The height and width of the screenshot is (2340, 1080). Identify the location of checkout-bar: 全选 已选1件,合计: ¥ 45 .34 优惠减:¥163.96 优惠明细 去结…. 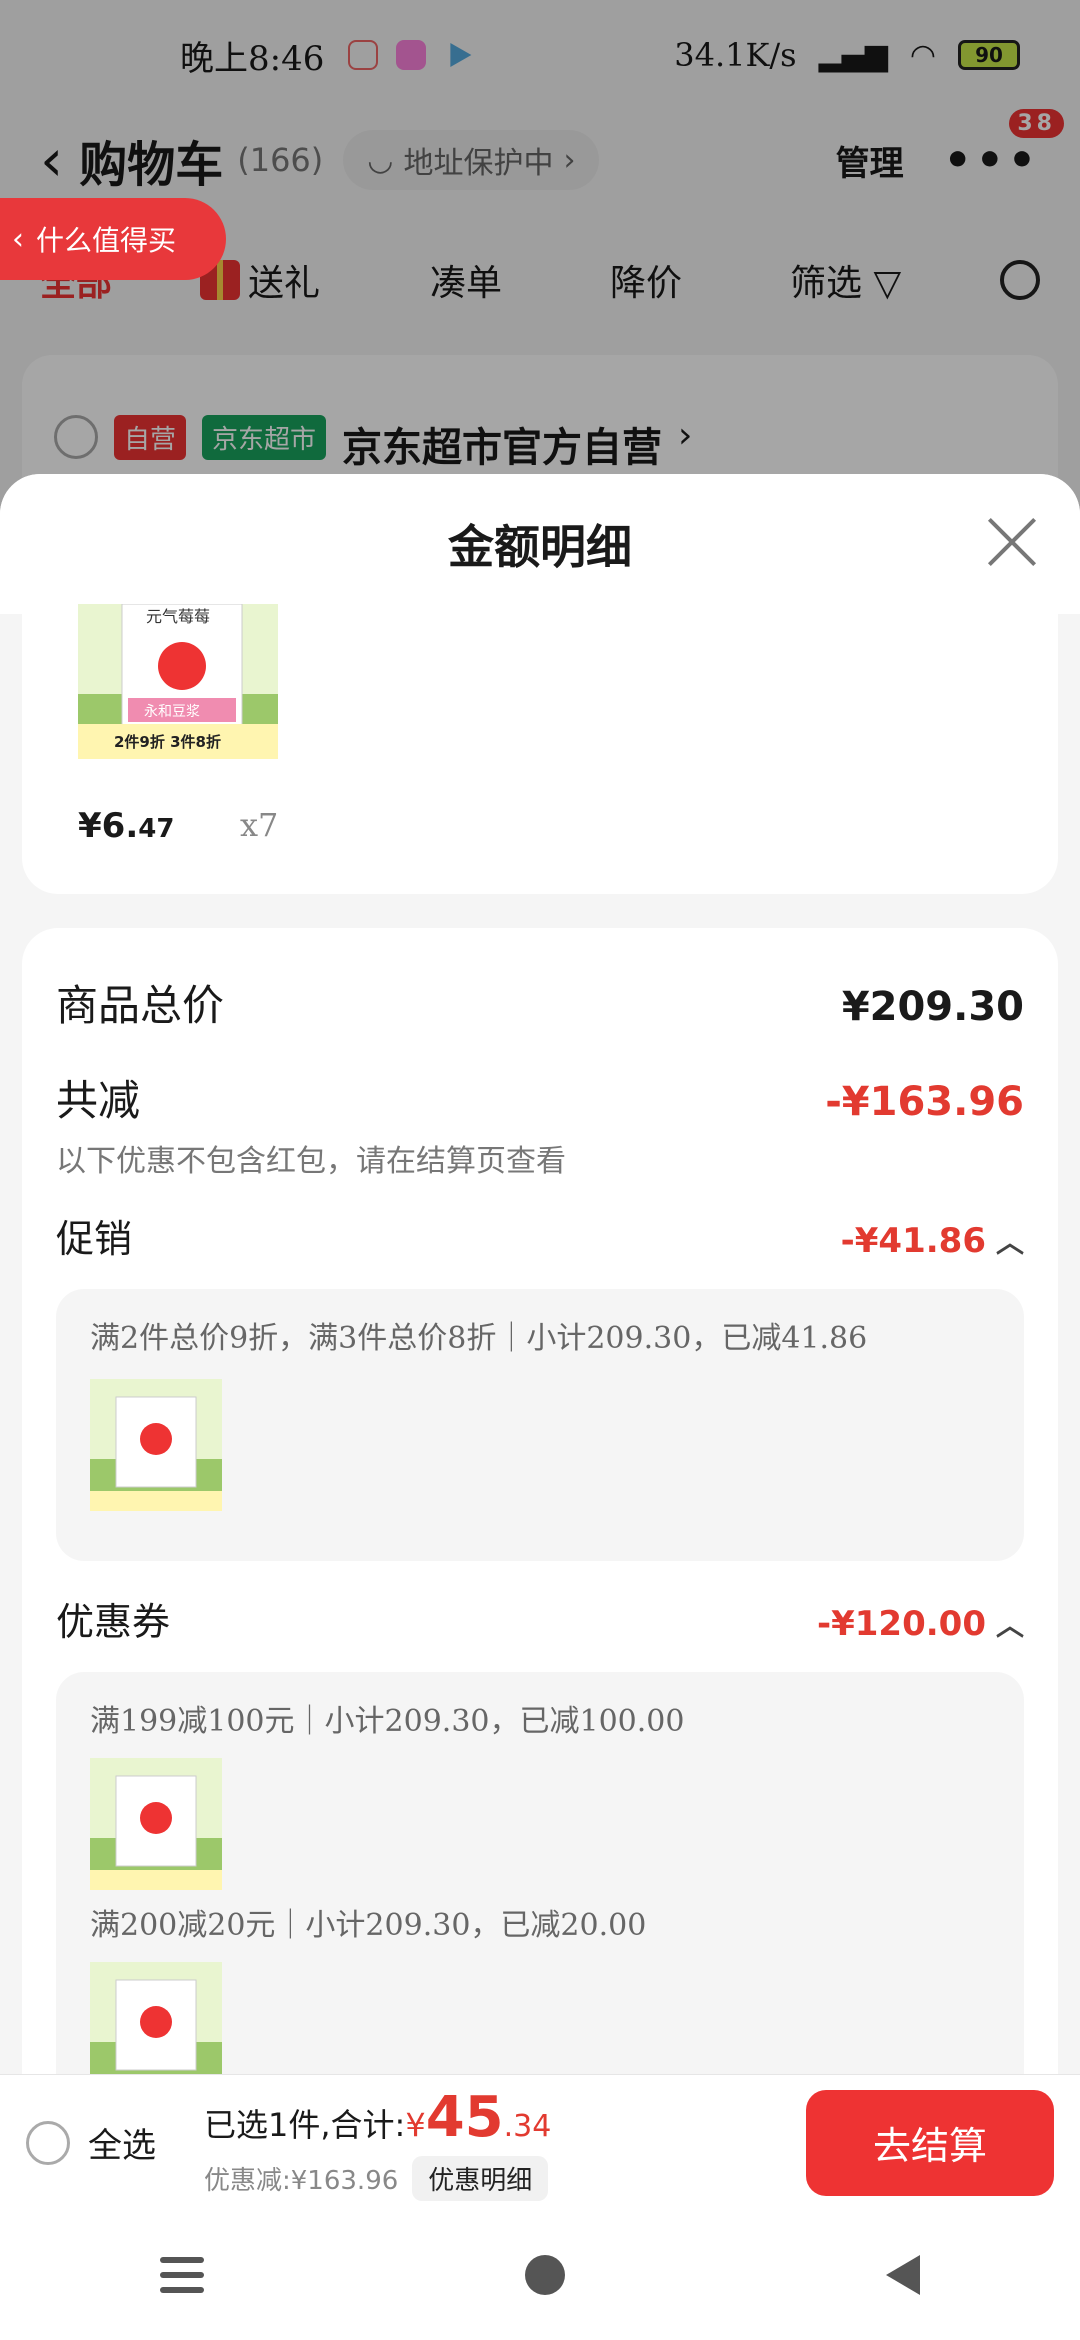
(540, 2142).